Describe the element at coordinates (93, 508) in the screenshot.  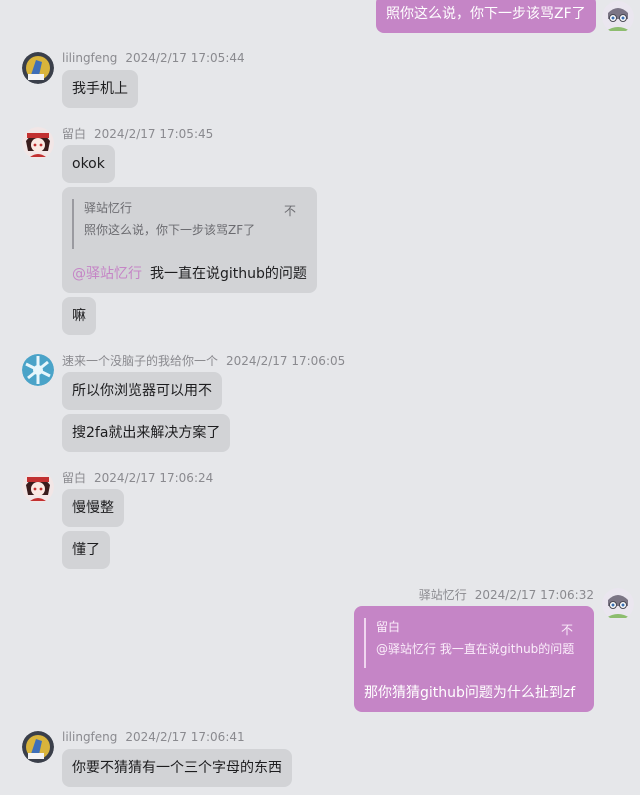
I see `message-bubble: 慢慢整` at that location.